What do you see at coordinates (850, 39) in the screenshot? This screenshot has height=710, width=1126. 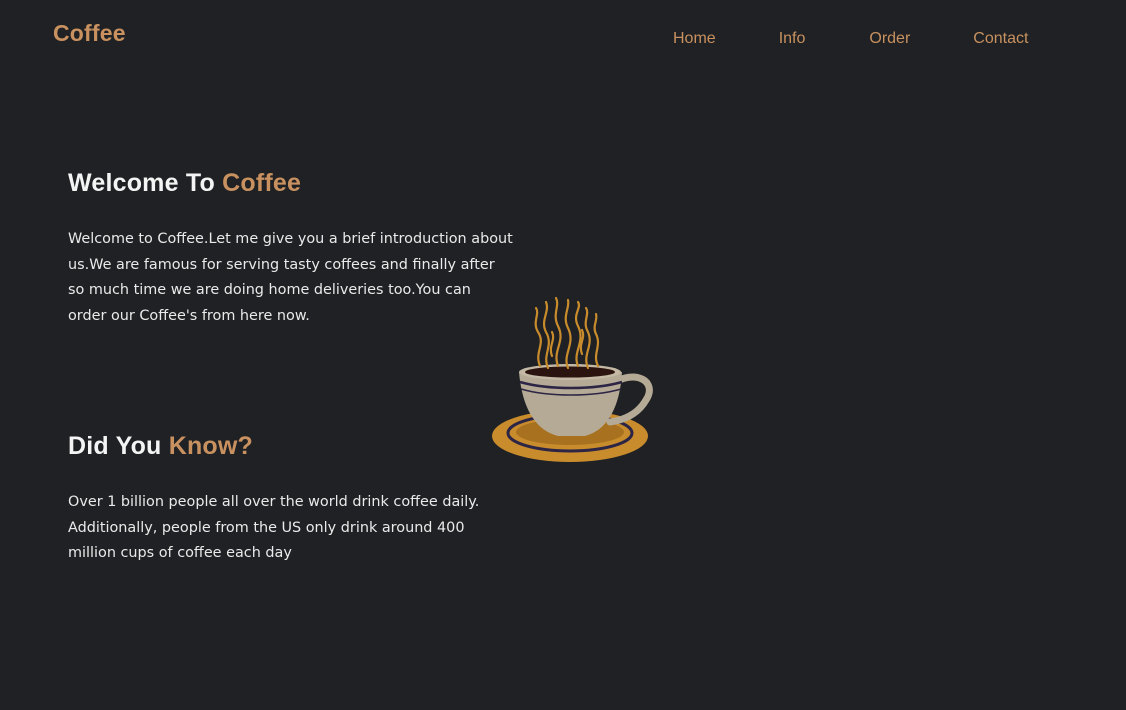 I see `main-nav: Home Info Order Contact` at bounding box center [850, 39].